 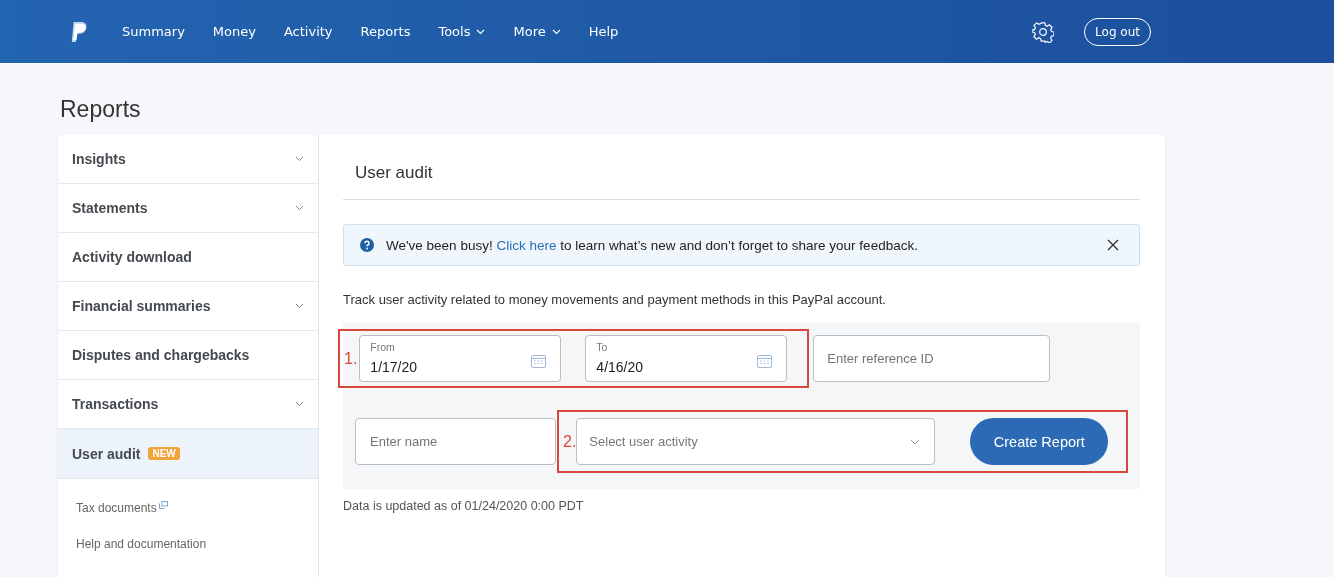 What do you see at coordinates (115, 404) in the screenshot?
I see `sidebar-item-label: Transactions` at bounding box center [115, 404].